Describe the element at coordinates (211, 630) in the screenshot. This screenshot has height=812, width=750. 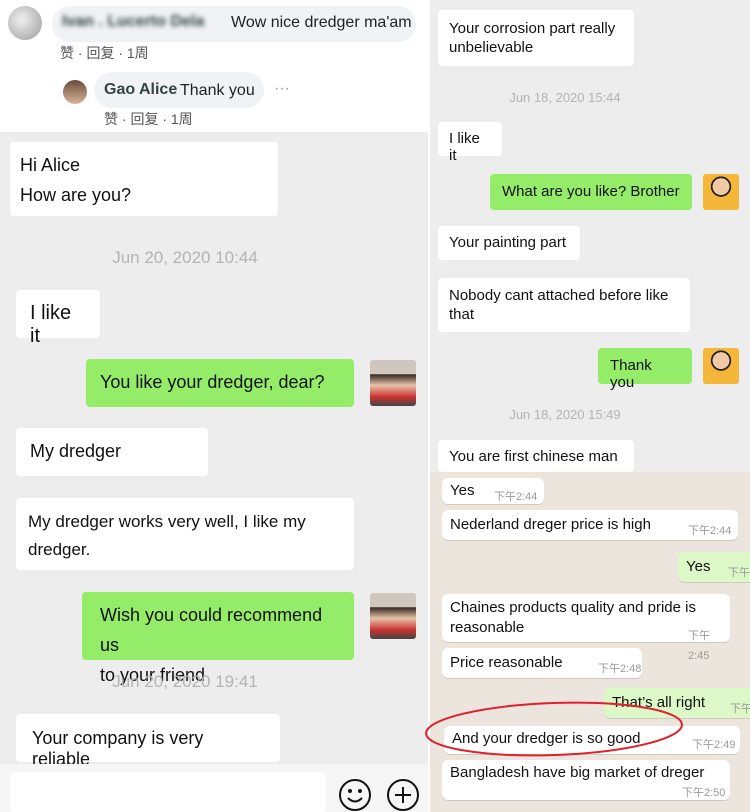
I see `message-text: Wish you could recommend us` at that location.